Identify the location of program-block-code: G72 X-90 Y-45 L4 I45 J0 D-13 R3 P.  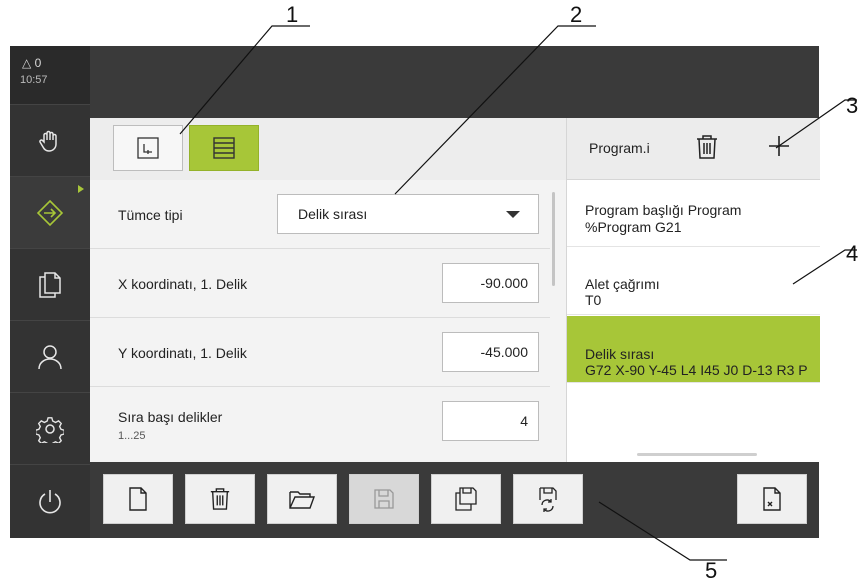
(696, 370).